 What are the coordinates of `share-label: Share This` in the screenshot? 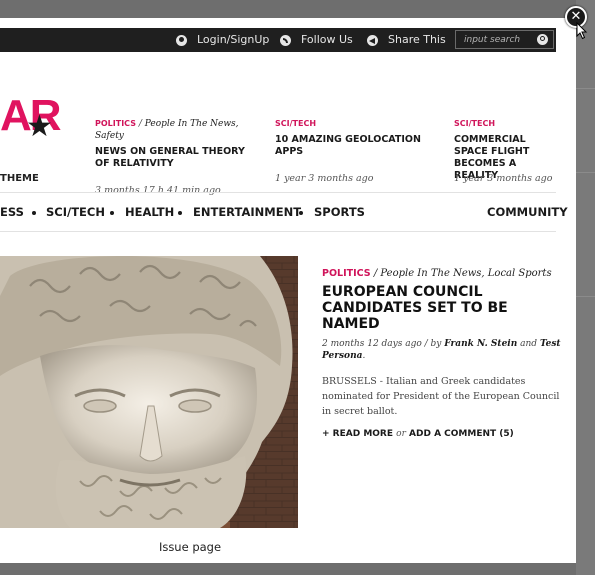 It's located at (417, 39).